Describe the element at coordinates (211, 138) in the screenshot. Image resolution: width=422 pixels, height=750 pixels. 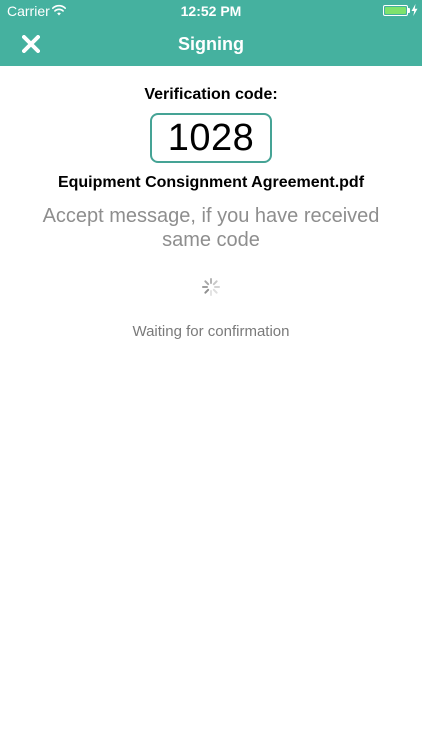
I see `verification-code-box: 1028` at that location.